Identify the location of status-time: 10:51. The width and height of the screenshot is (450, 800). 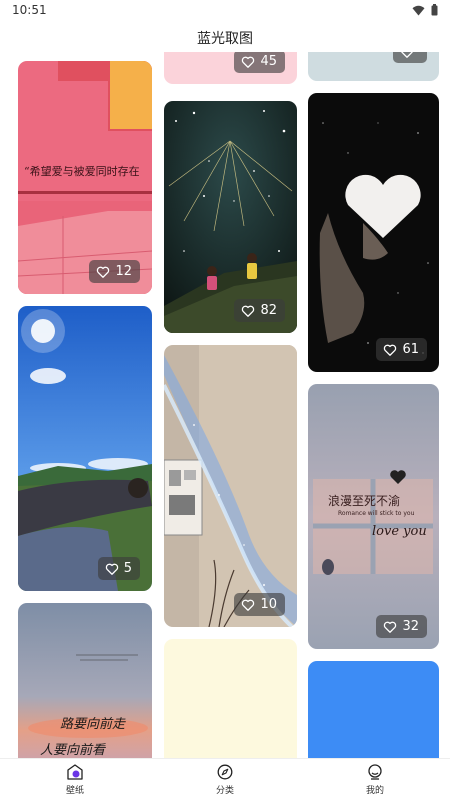
(29, 10).